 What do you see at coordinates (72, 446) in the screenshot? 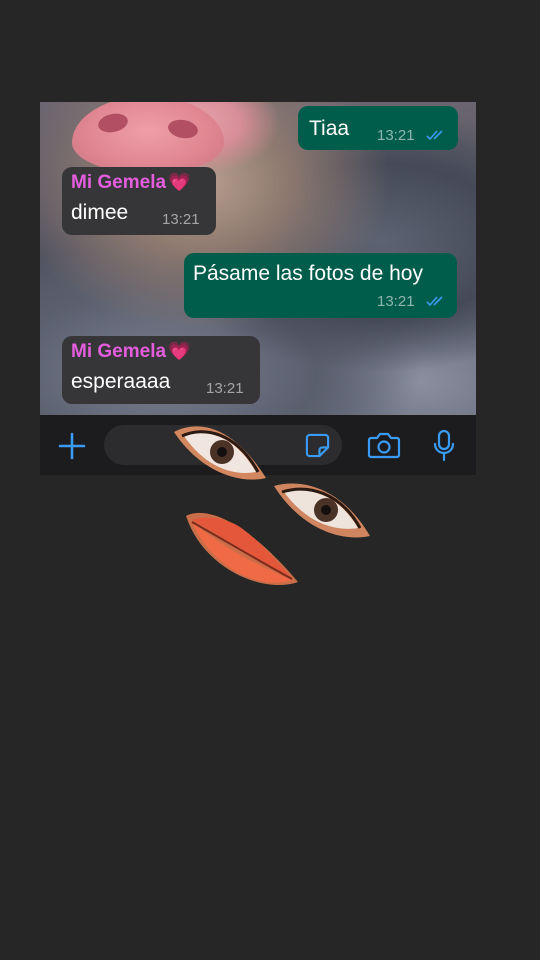
I see `plus-icon` at bounding box center [72, 446].